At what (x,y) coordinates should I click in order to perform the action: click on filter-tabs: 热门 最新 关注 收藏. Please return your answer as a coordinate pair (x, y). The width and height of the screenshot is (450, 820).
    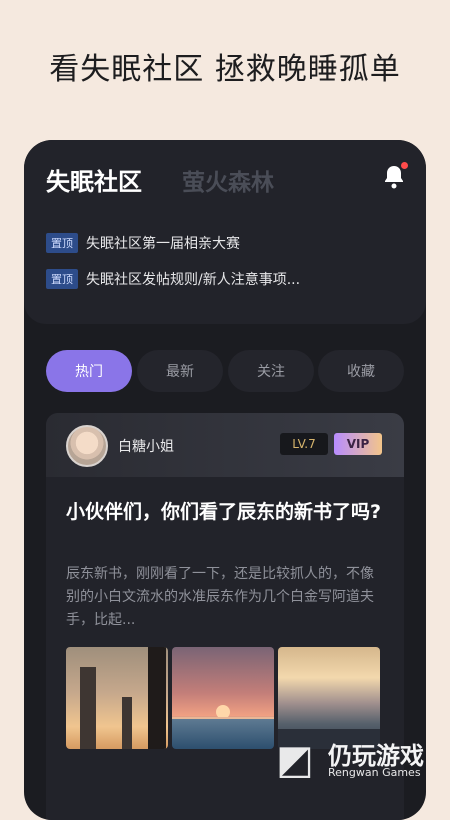
    Looking at the image, I should click on (226, 371).